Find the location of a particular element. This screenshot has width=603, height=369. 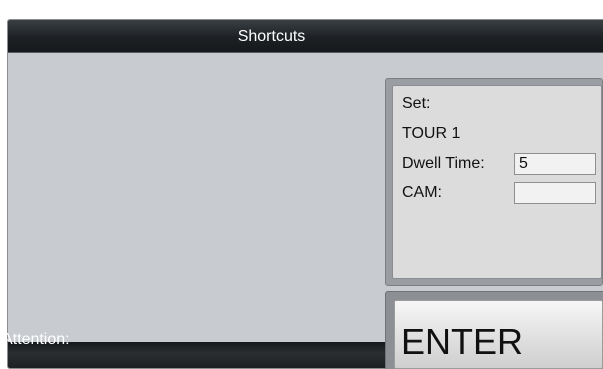

tour-name: TOUR 1 is located at coordinates (431, 133).